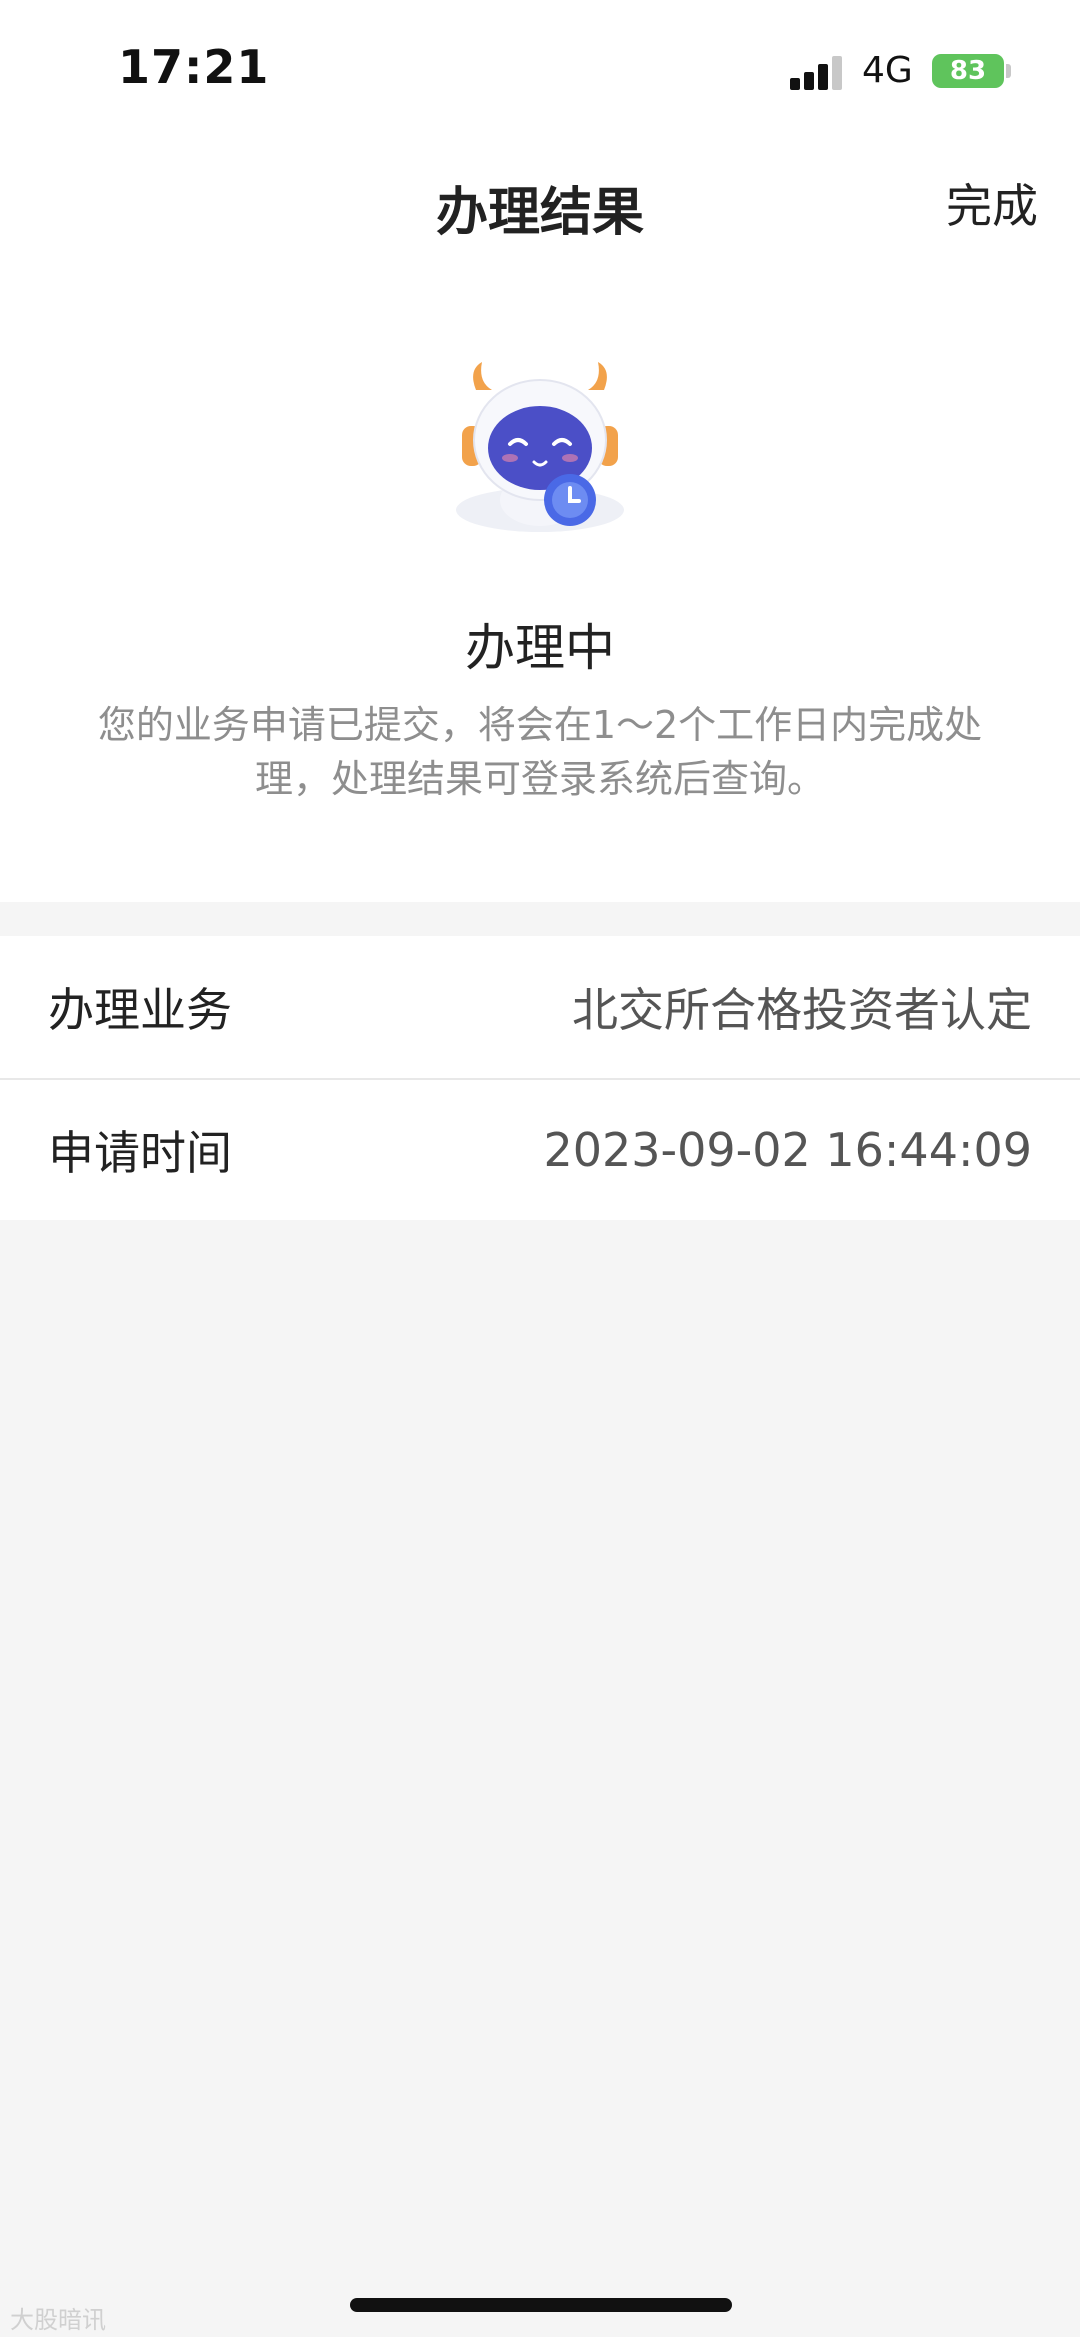 The image size is (1080, 2337). What do you see at coordinates (140, 1010) in the screenshot?
I see `info-label: 办理业务` at bounding box center [140, 1010].